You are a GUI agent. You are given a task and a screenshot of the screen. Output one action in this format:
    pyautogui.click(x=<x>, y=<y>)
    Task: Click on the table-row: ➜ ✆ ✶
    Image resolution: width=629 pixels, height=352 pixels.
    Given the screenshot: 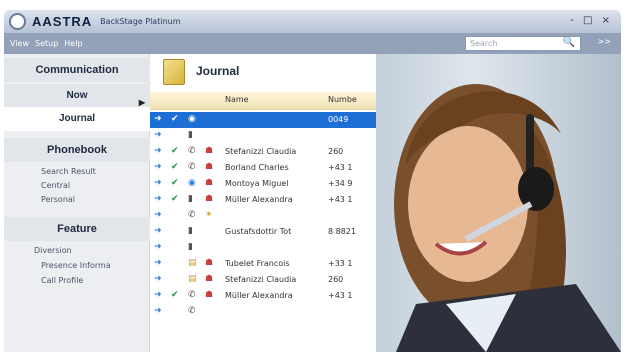 What is the action you would take?
    pyautogui.click(x=263, y=216)
    